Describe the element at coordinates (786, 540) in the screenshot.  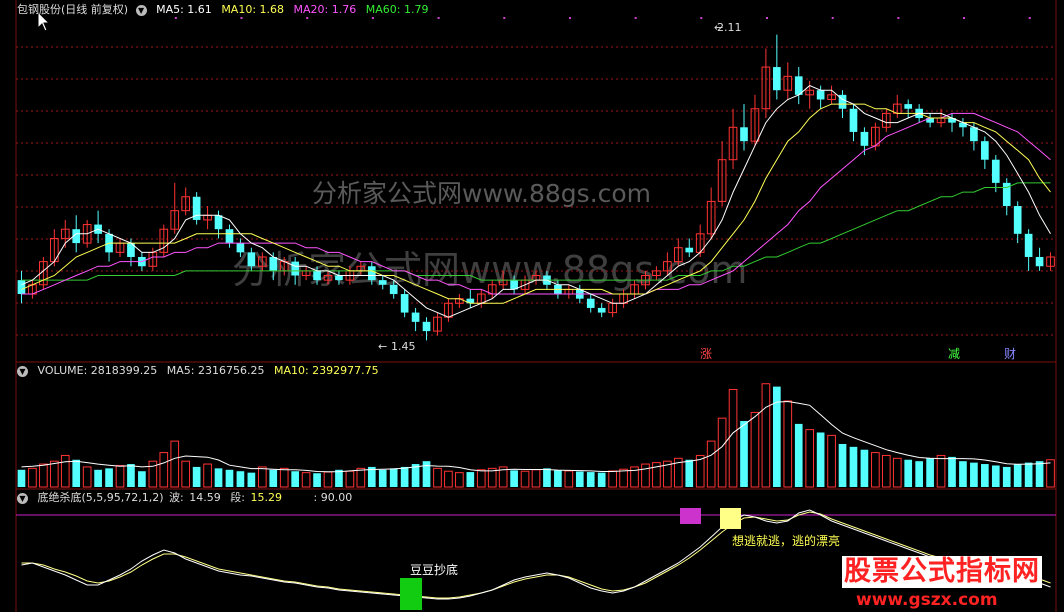
I see `escape-annotation: 想逃就逃，逃的漂亮` at that location.